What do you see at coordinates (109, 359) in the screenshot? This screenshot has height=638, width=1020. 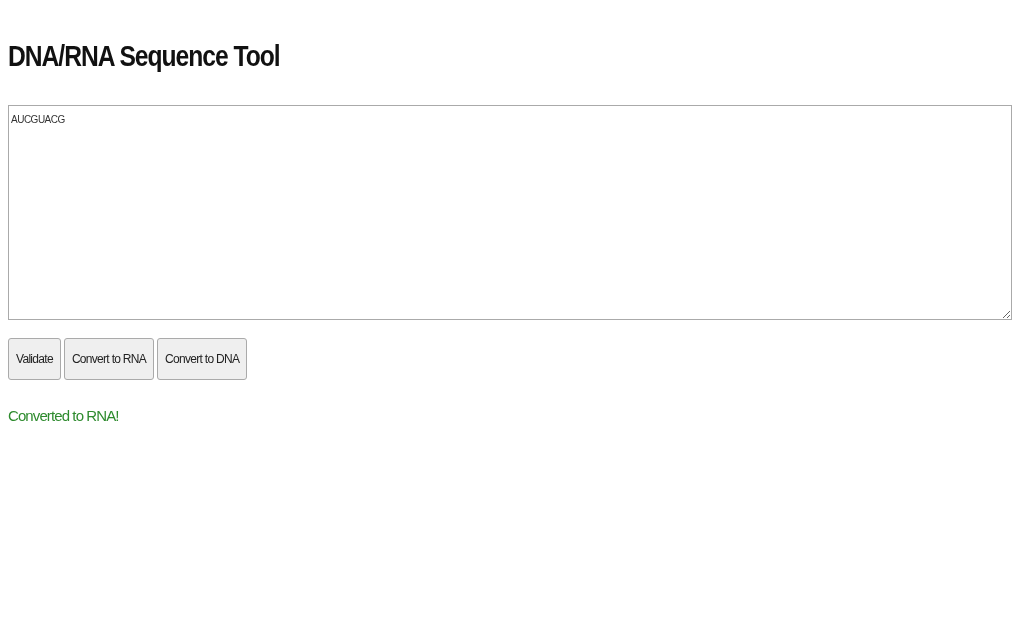 I see `action-button: Convert to RNA` at bounding box center [109, 359].